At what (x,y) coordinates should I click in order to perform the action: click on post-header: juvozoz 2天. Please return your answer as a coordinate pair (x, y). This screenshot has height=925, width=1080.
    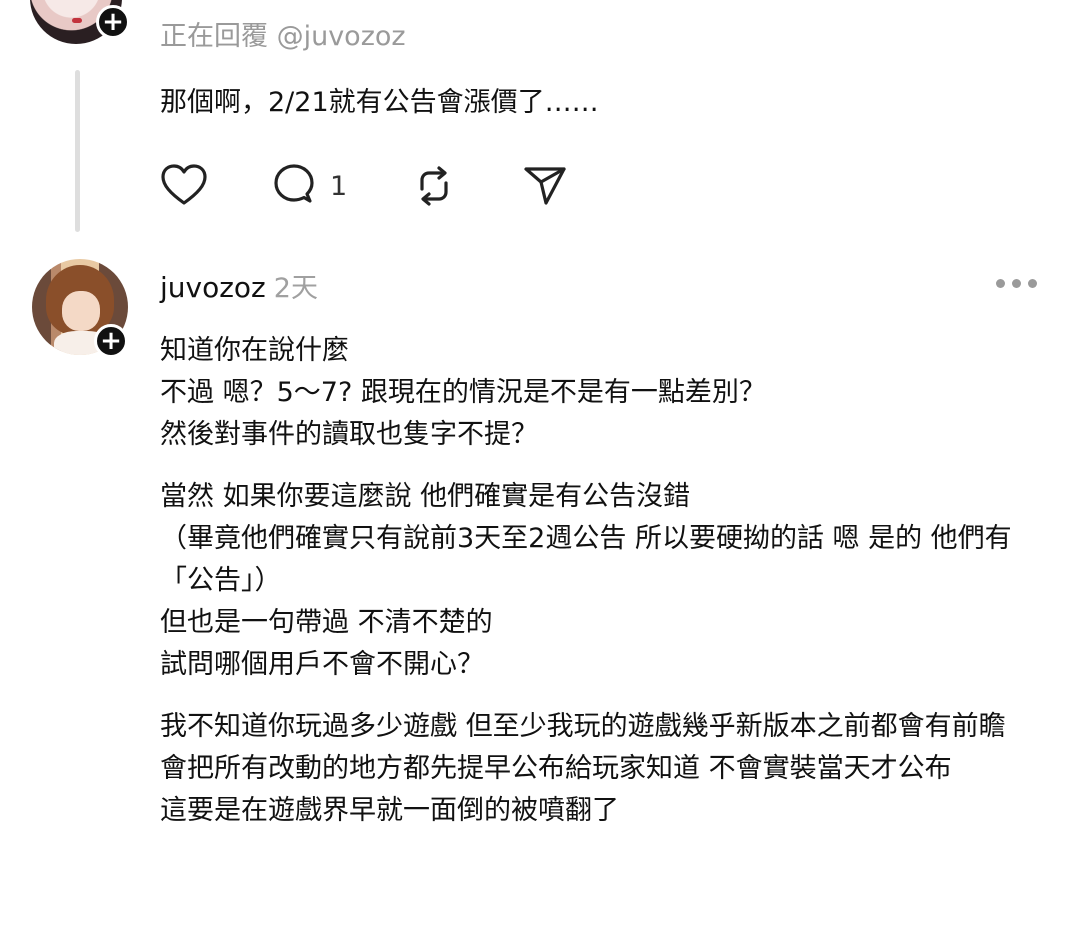
    Looking at the image, I should click on (239, 285).